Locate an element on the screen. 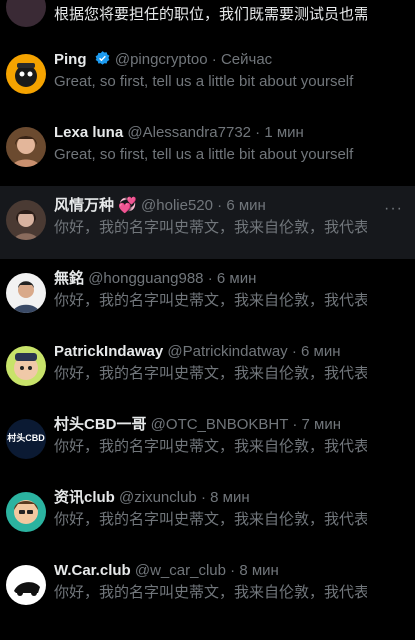  heart-emoji-icon: 💞 is located at coordinates (127, 205).